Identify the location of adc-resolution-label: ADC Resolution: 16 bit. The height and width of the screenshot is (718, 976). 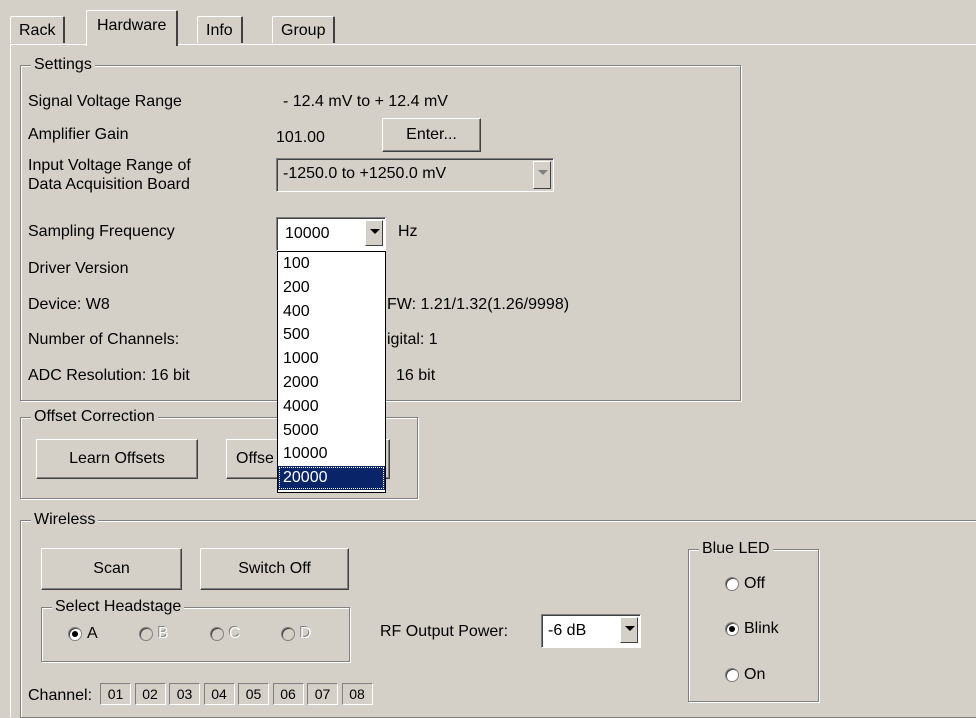
(109, 375).